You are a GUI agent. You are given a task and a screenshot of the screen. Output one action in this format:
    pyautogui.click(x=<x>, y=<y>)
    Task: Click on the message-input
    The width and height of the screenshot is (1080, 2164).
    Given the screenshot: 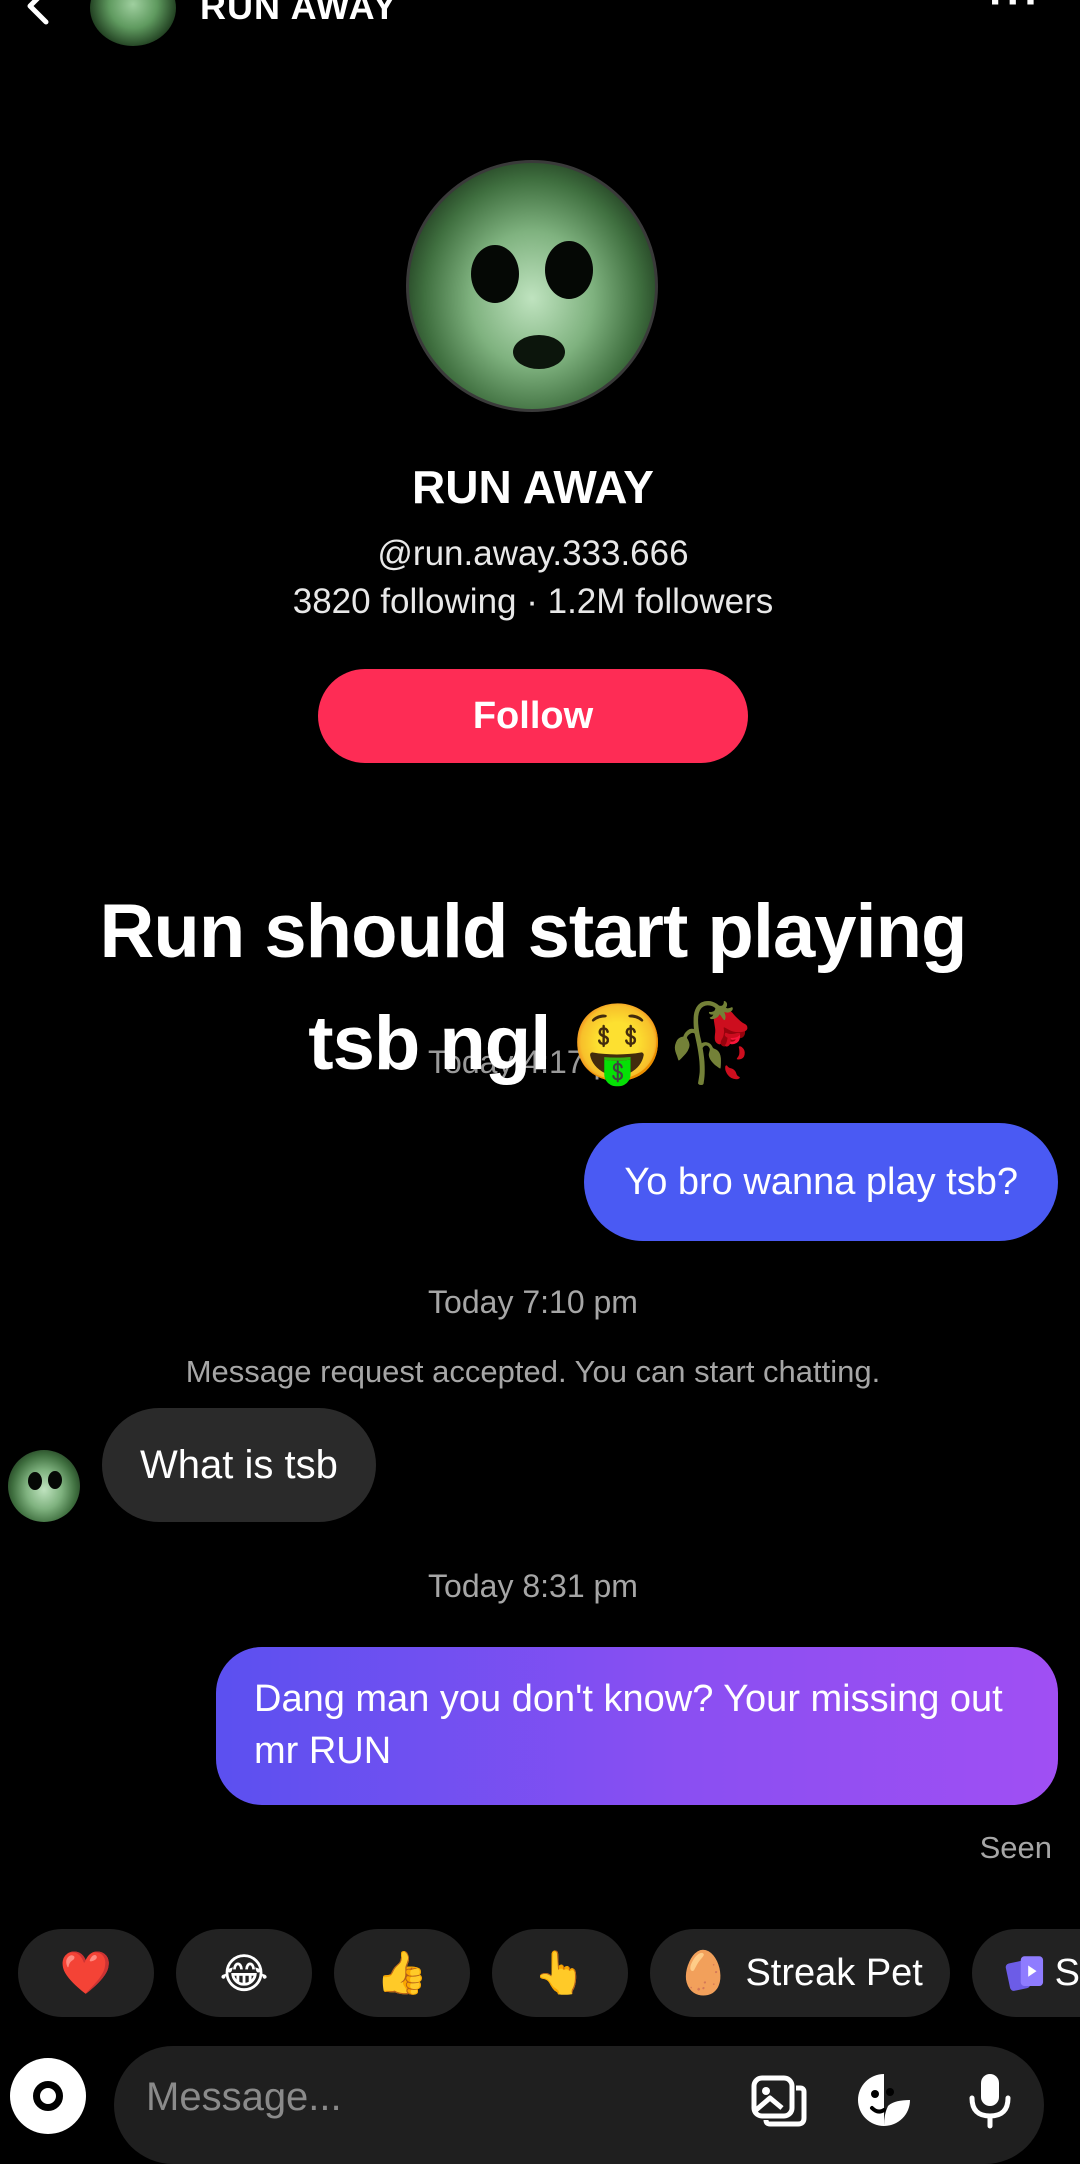 What is the action you would take?
    pyautogui.click(x=426, y=2097)
    